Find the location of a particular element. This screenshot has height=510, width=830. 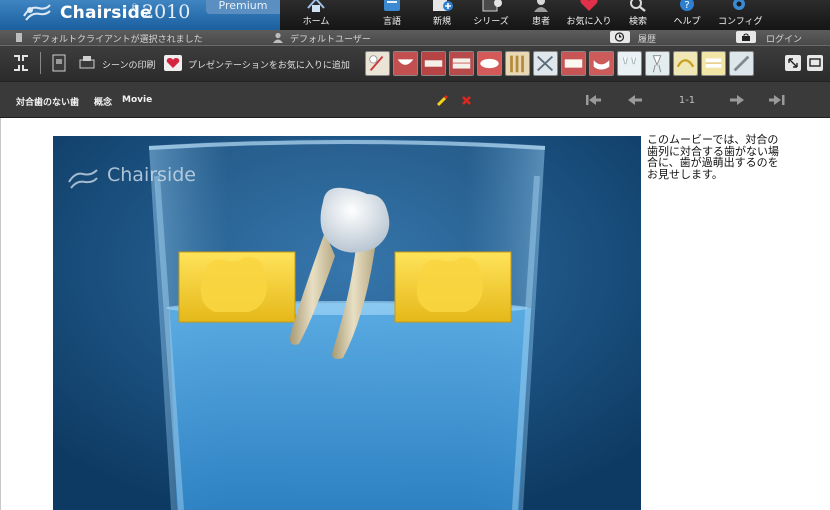

config-icon is located at coordinates (739, 5).